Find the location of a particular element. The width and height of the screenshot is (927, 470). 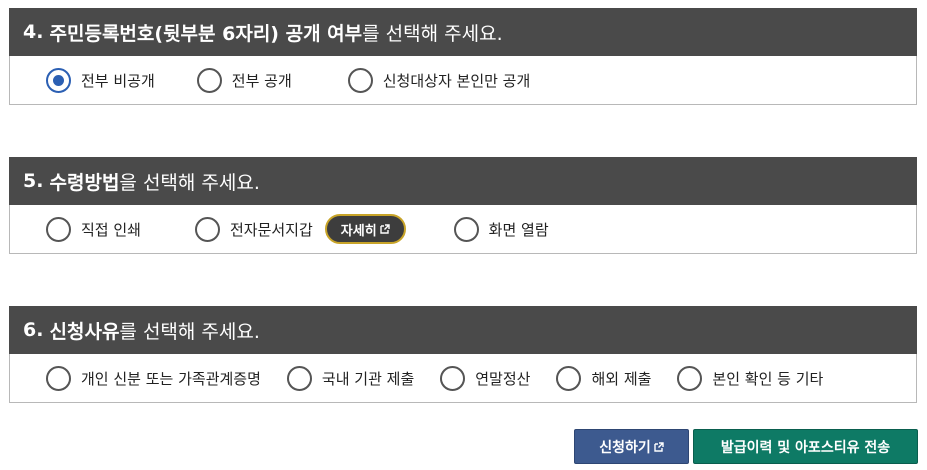

radio-group-receive-method: 직접 인쇄 전자문서지갑 자세히 화면 열람 is located at coordinates (463, 229).